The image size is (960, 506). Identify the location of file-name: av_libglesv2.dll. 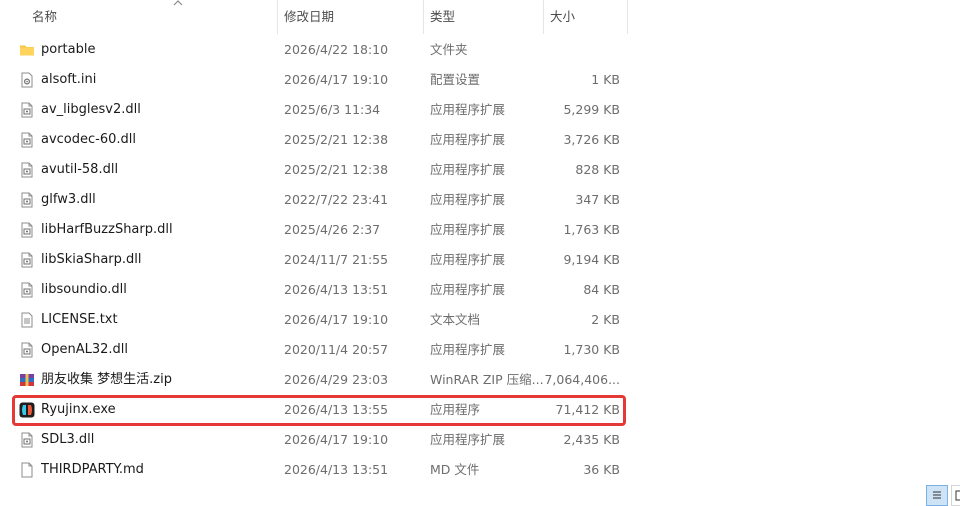
(91, 109).